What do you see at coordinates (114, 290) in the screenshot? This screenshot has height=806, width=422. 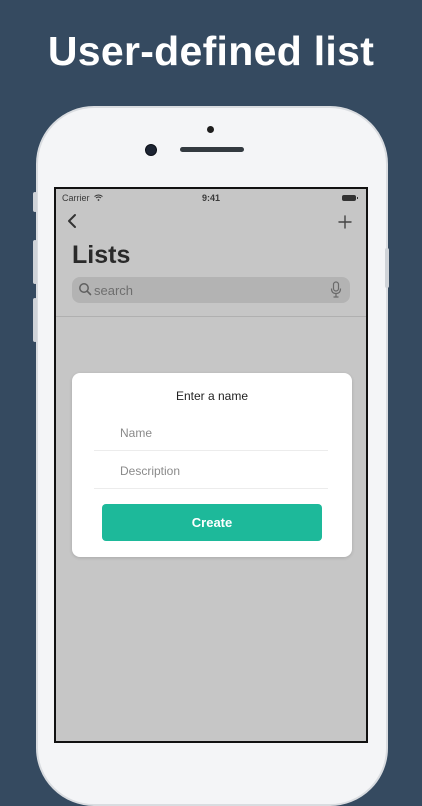 I see `search-placeholder: search` at bounding box center [114, 290].